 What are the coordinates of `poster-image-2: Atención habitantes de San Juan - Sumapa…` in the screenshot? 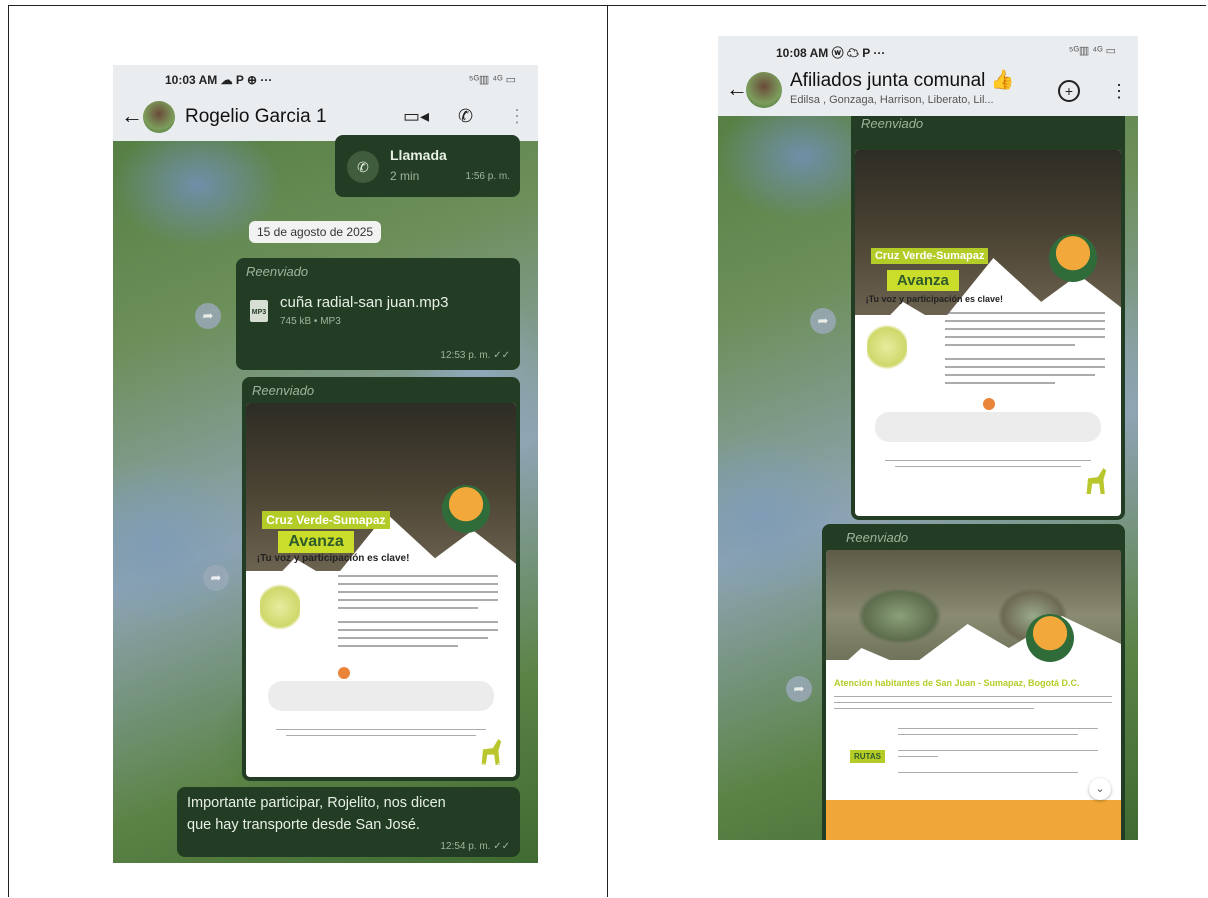 It's located at (973, 695).